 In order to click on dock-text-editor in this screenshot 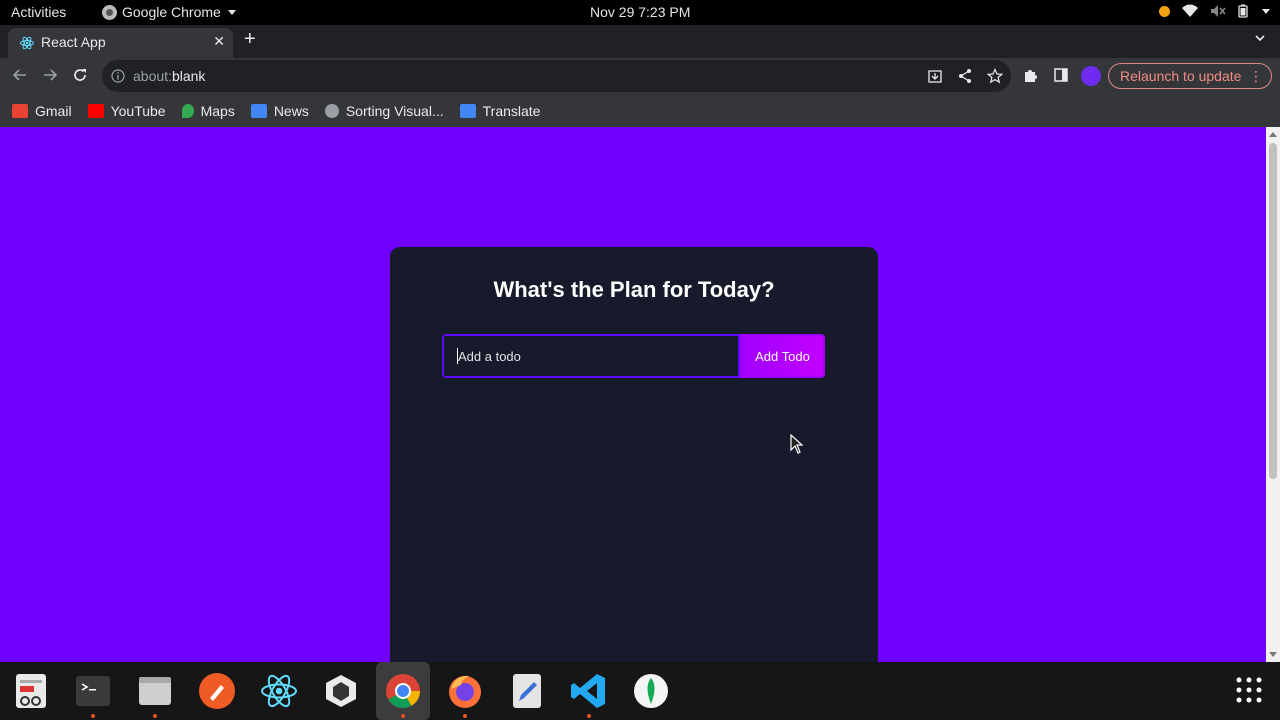, I will do `click(31, 691)`.